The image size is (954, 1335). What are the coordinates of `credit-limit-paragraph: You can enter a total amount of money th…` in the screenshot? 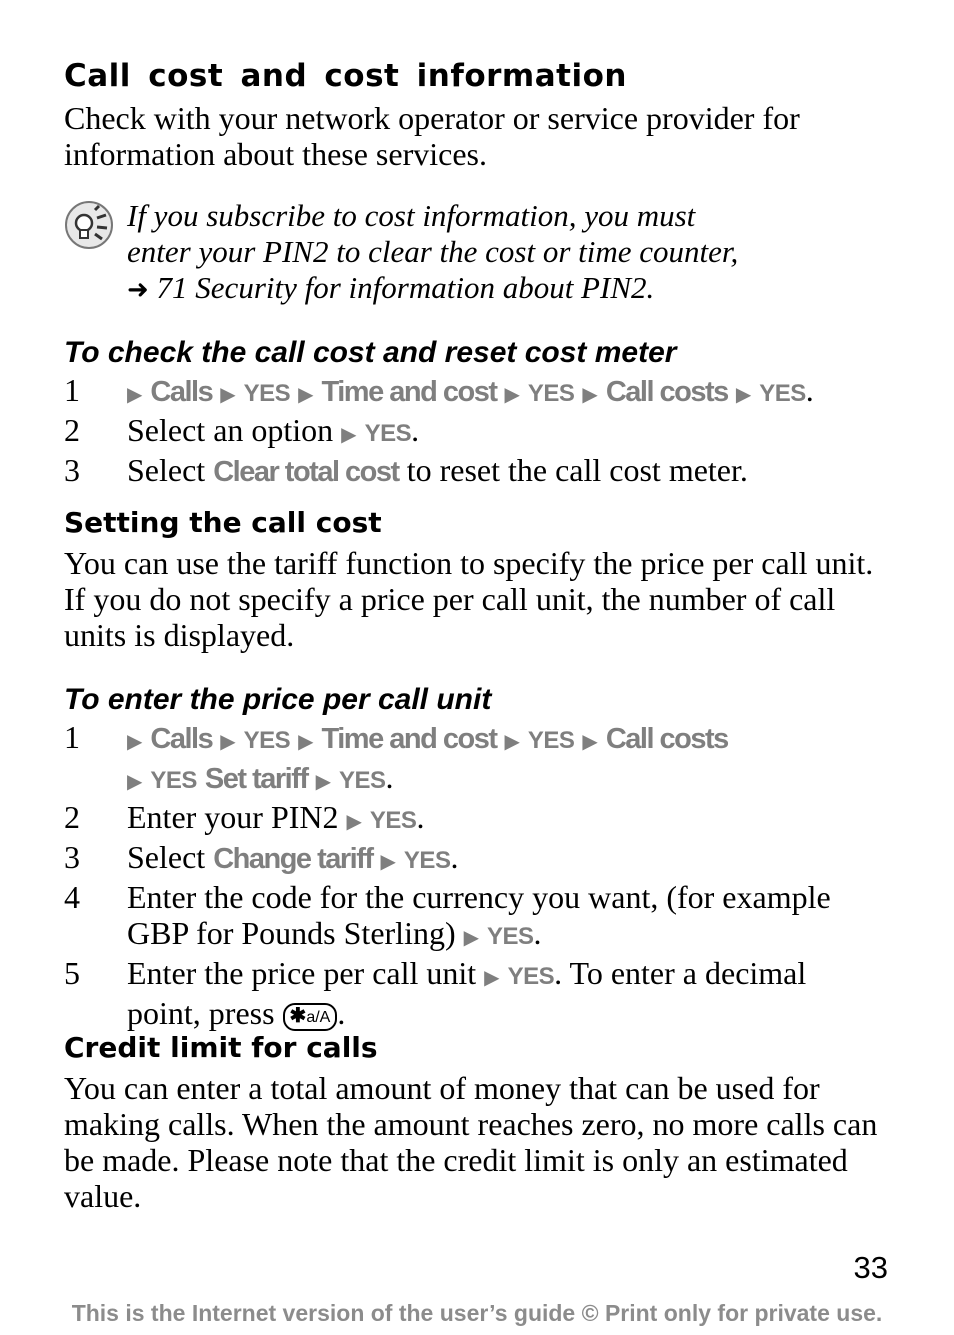 It's located at (471, 1142).